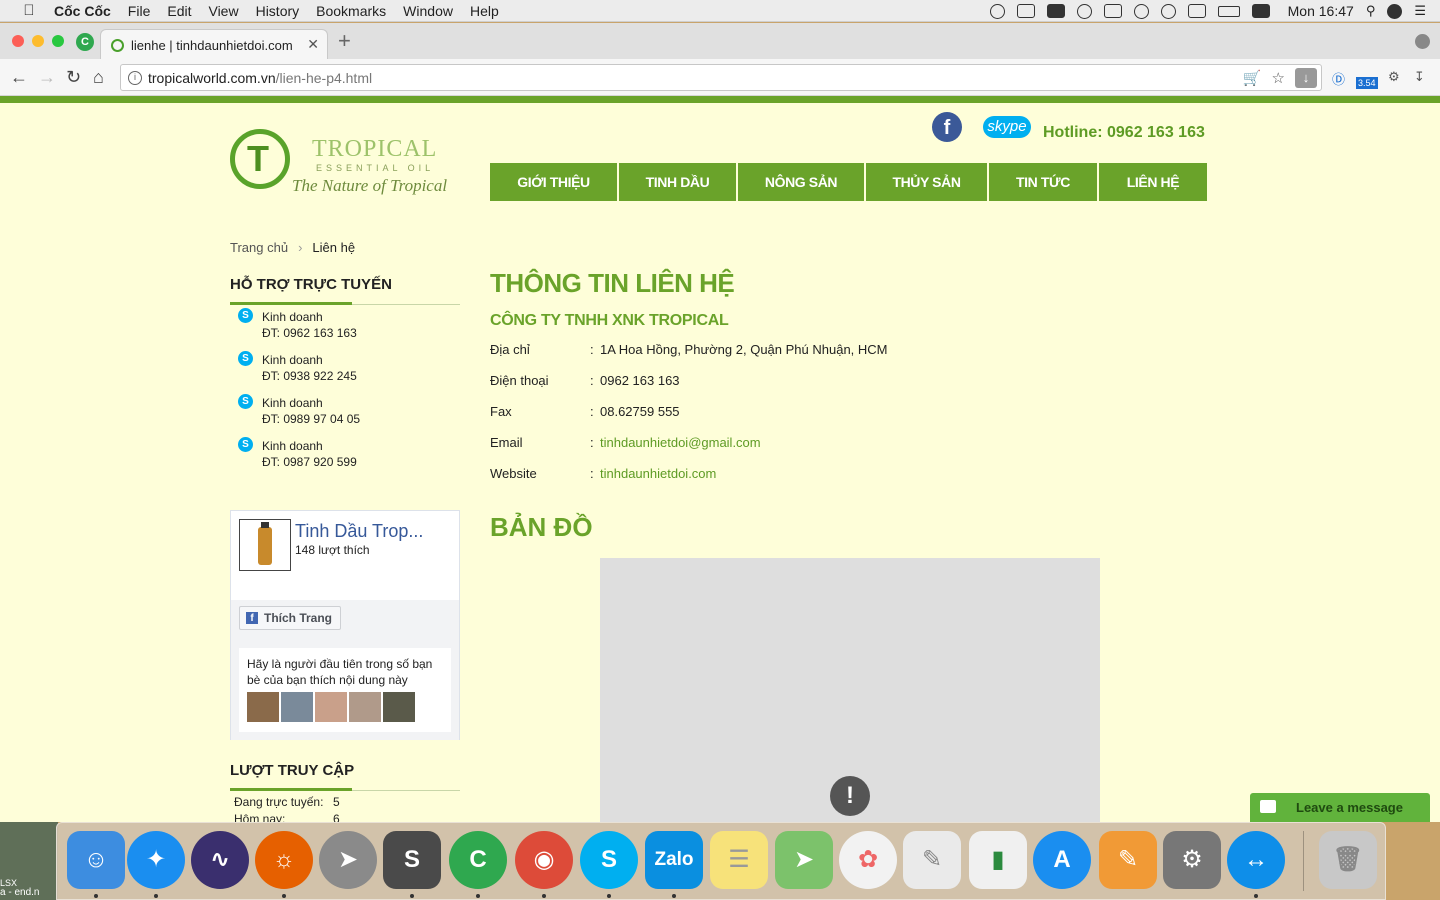 This screenshot has height=900, width=1440. Describe the element at coordinates (926, 182) in the screenshot. I see `nav-thuy-san: THỦY SẢN` at that location.